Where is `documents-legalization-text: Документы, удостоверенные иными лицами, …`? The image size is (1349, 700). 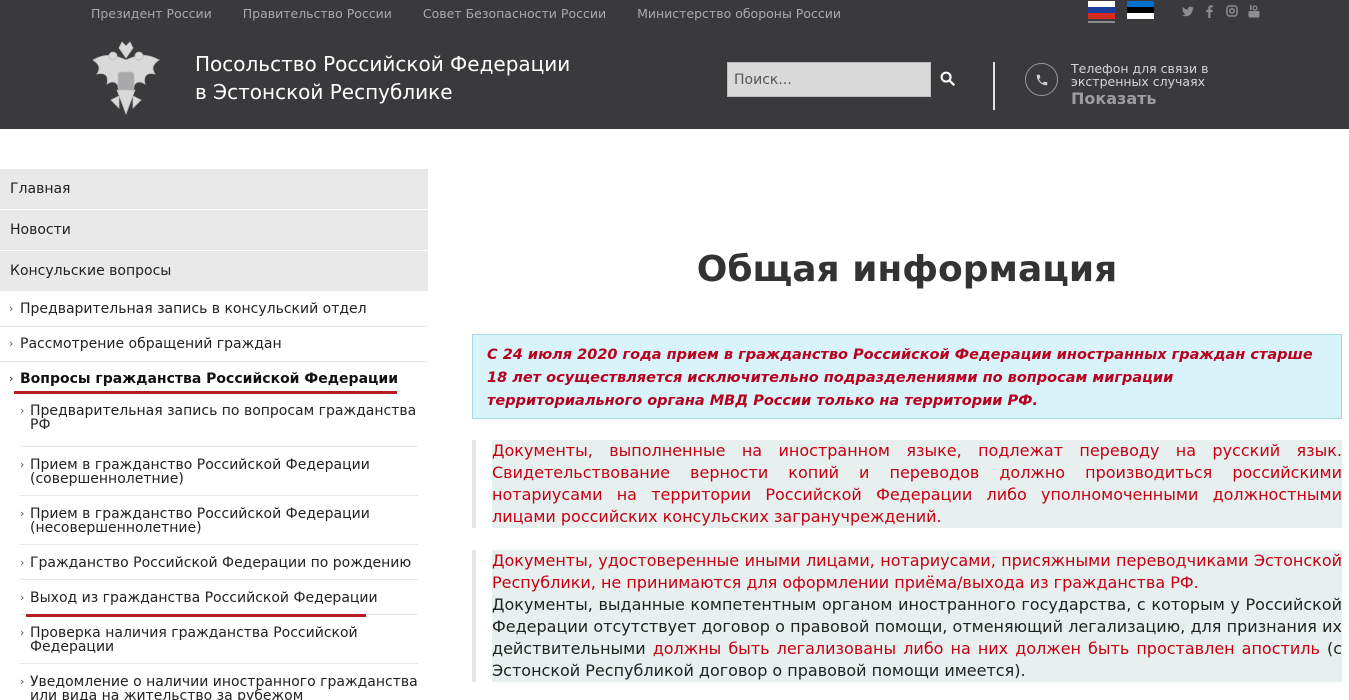 documents-legalization-text: Документы, удостоверенные иными лицами, … is located at coordinates (917, 616).